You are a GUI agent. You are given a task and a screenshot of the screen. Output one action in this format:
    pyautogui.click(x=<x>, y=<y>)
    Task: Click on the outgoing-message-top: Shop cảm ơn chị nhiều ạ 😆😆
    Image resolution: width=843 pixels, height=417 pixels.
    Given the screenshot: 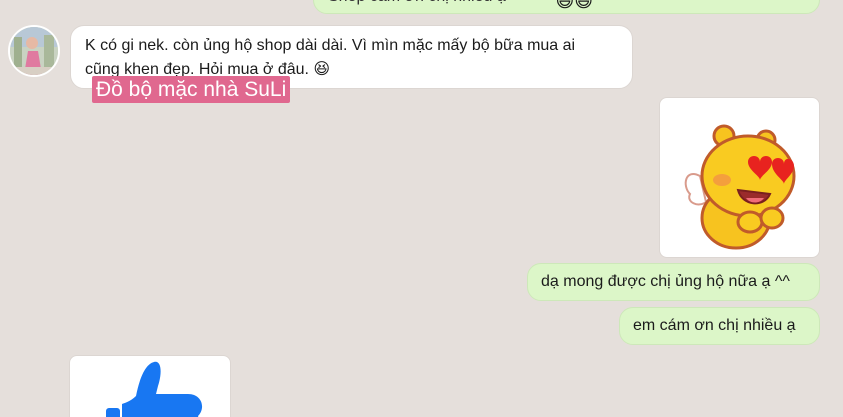 What is the action you would take?
    pyautogui.click(x=566, y=7)
    